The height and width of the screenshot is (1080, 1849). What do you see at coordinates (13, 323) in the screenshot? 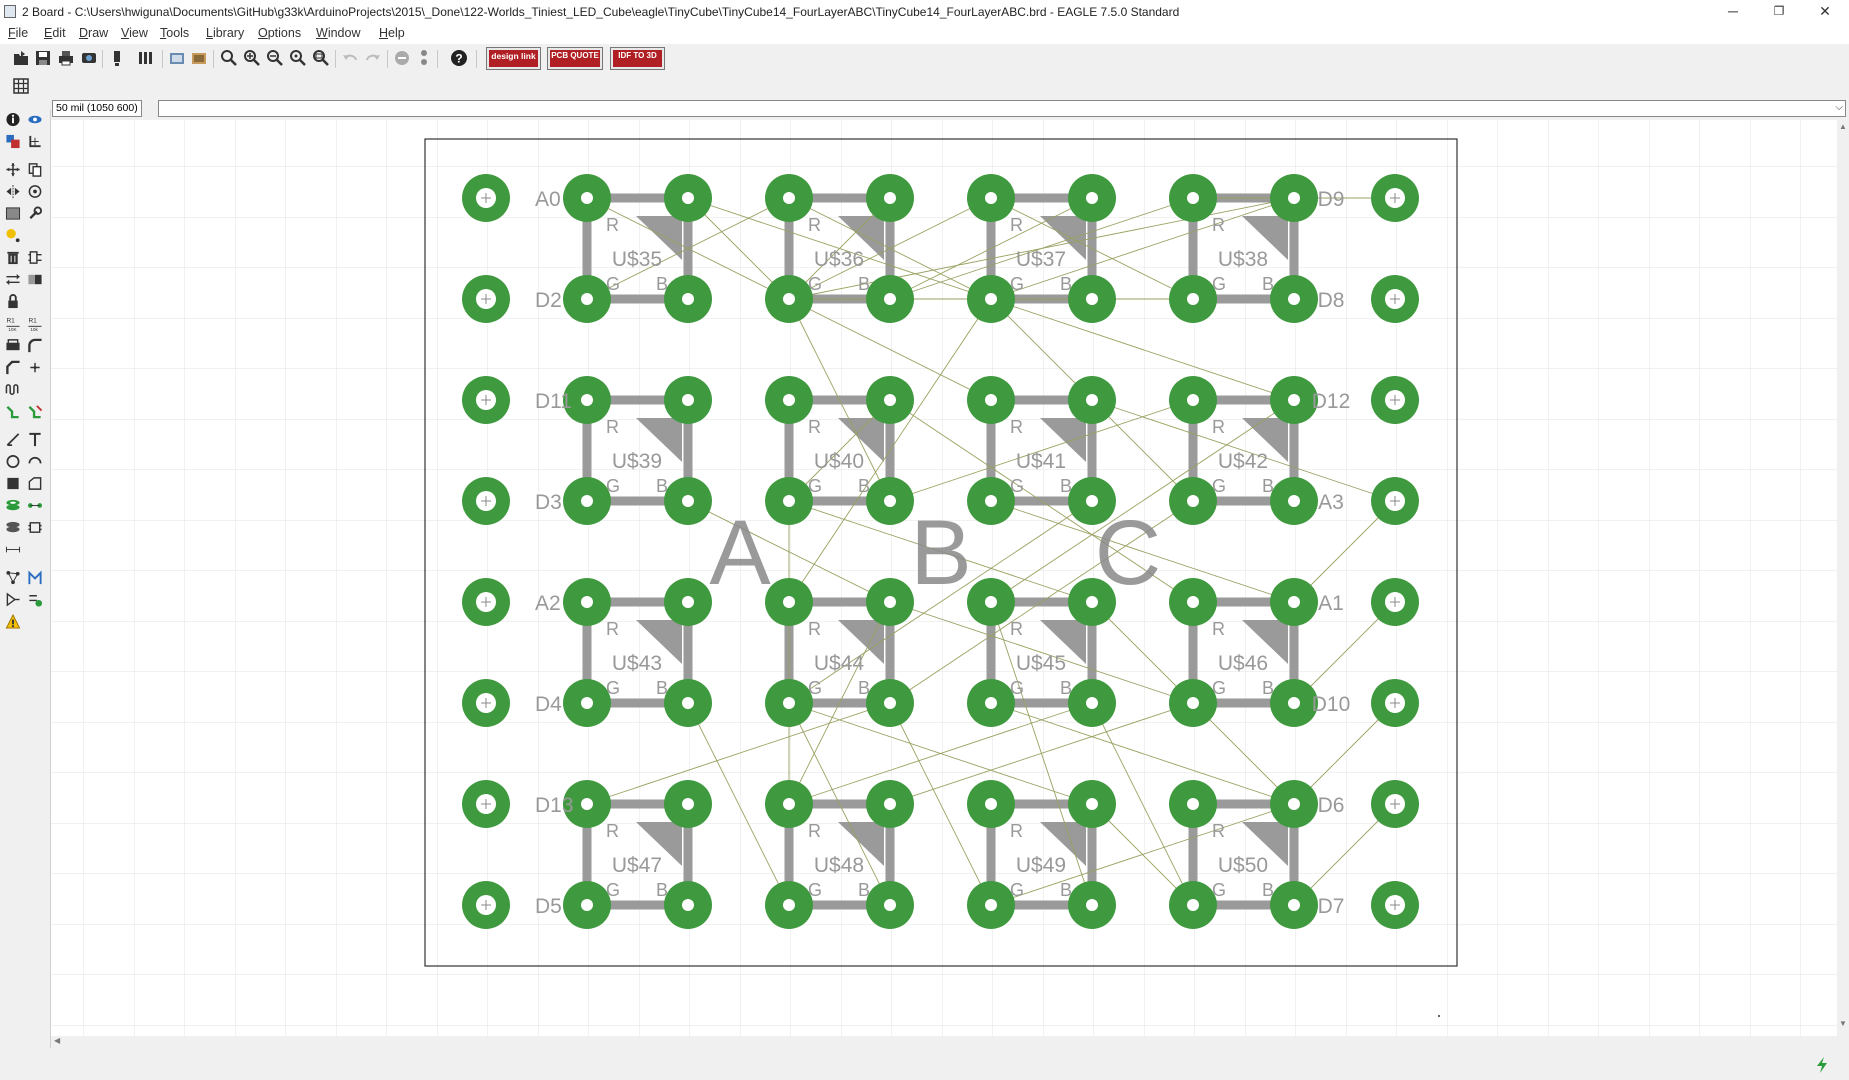
I see `name-icon: R1 10K` at bounding box center [13, 323].